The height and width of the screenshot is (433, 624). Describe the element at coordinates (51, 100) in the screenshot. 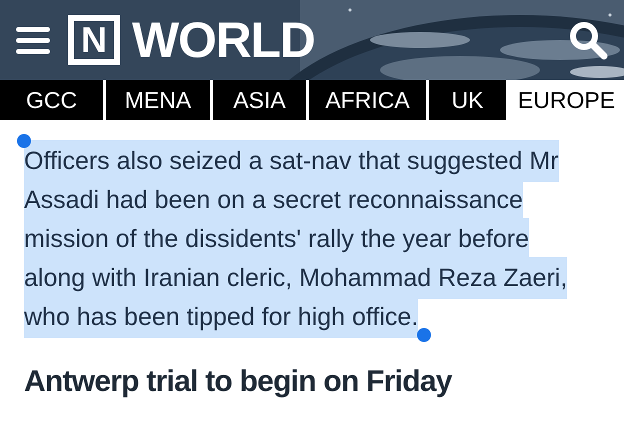

I see `region-tab: GCC` at that location.